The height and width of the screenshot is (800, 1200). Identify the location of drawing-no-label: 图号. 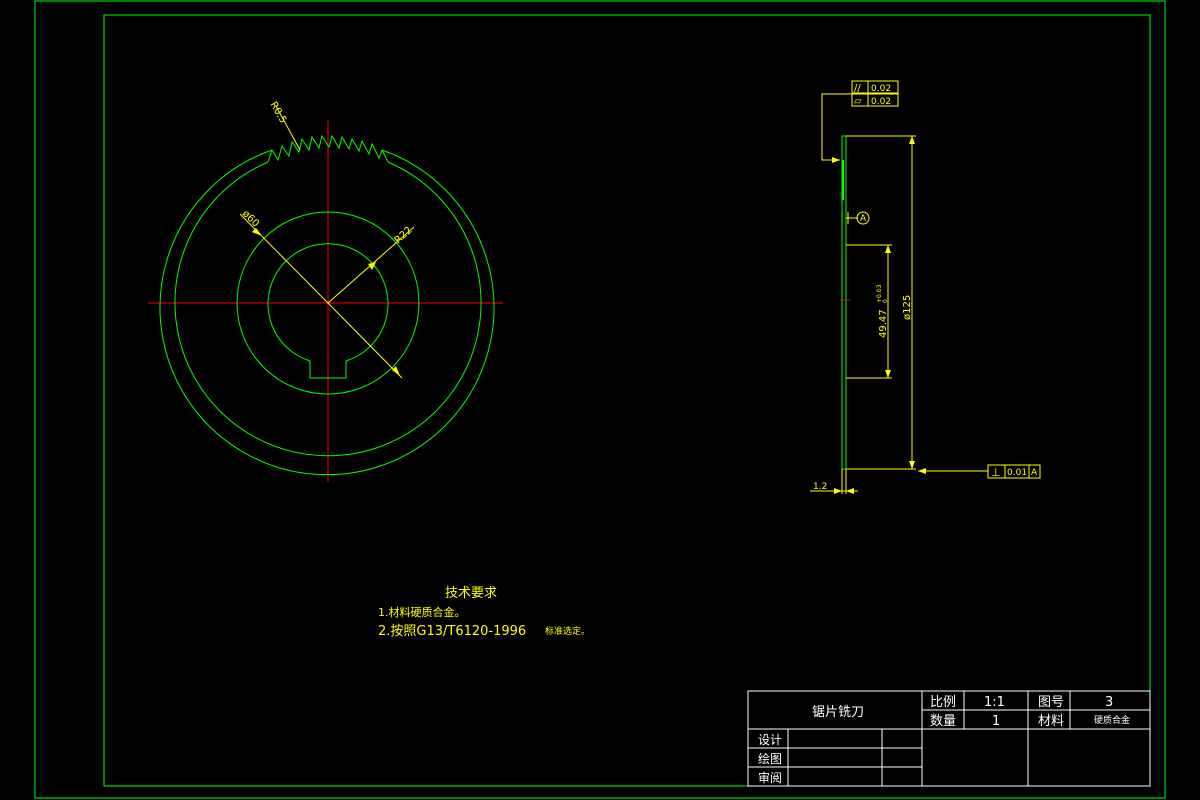
(1051, 702).